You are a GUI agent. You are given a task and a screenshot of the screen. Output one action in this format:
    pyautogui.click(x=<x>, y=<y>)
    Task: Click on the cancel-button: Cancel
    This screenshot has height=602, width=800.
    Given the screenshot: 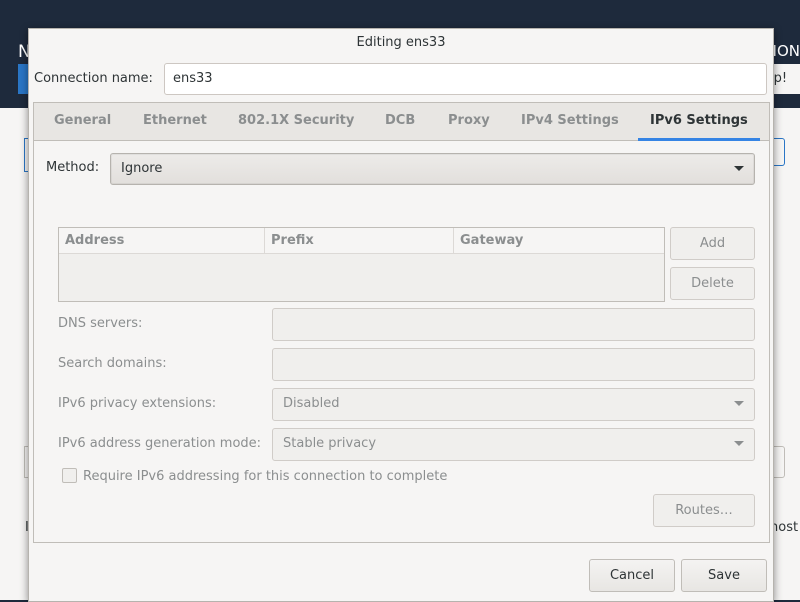 What is the action you would take?
    pyautogui.click(x=632, y=575)
    